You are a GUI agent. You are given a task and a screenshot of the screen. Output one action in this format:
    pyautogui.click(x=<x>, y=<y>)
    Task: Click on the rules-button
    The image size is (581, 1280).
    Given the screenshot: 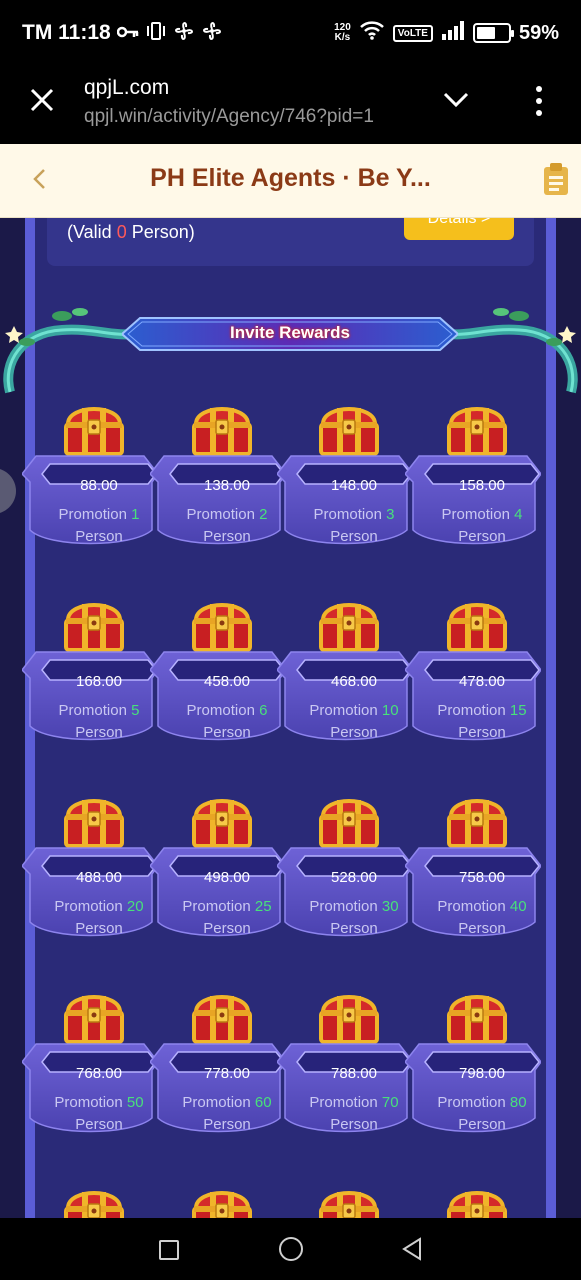 What is the action you would take?
    pyautogui.click(x=556, y=179)
    